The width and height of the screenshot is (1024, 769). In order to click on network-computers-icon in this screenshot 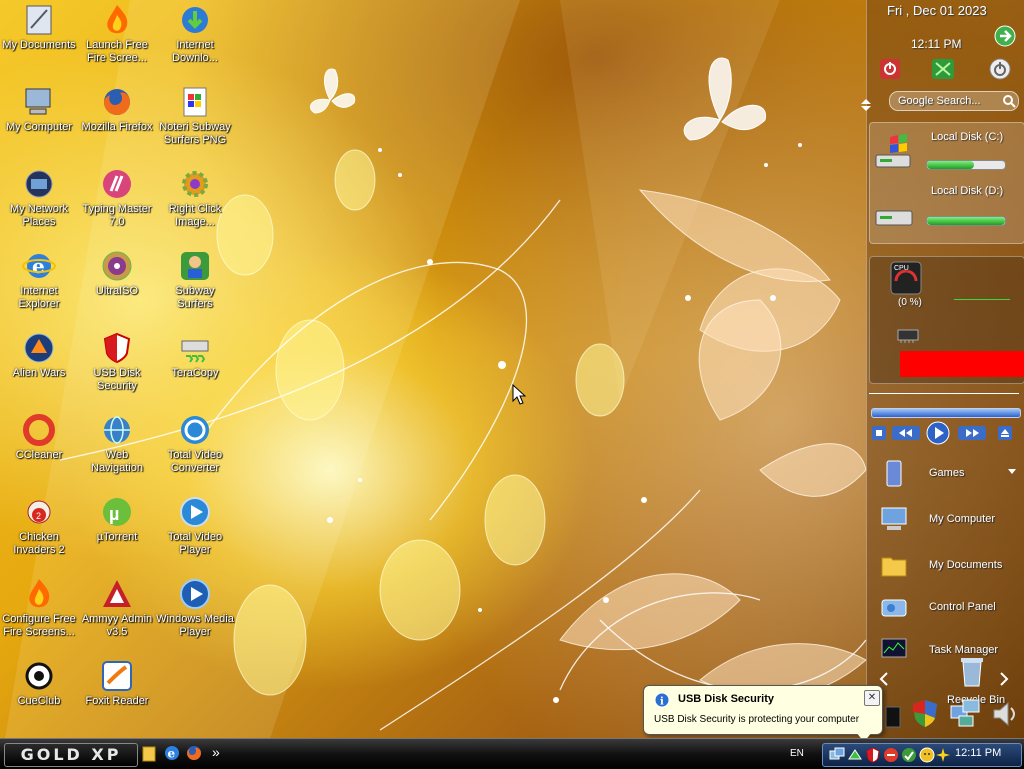, I will do `click(965, 713)`.